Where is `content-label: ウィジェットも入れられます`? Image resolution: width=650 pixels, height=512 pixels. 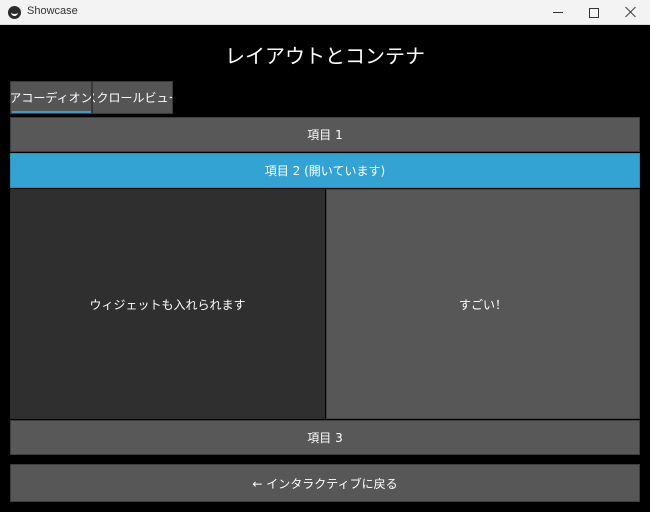 content-label: ウィジェットも入れられます is located at coordinates (167, 304).